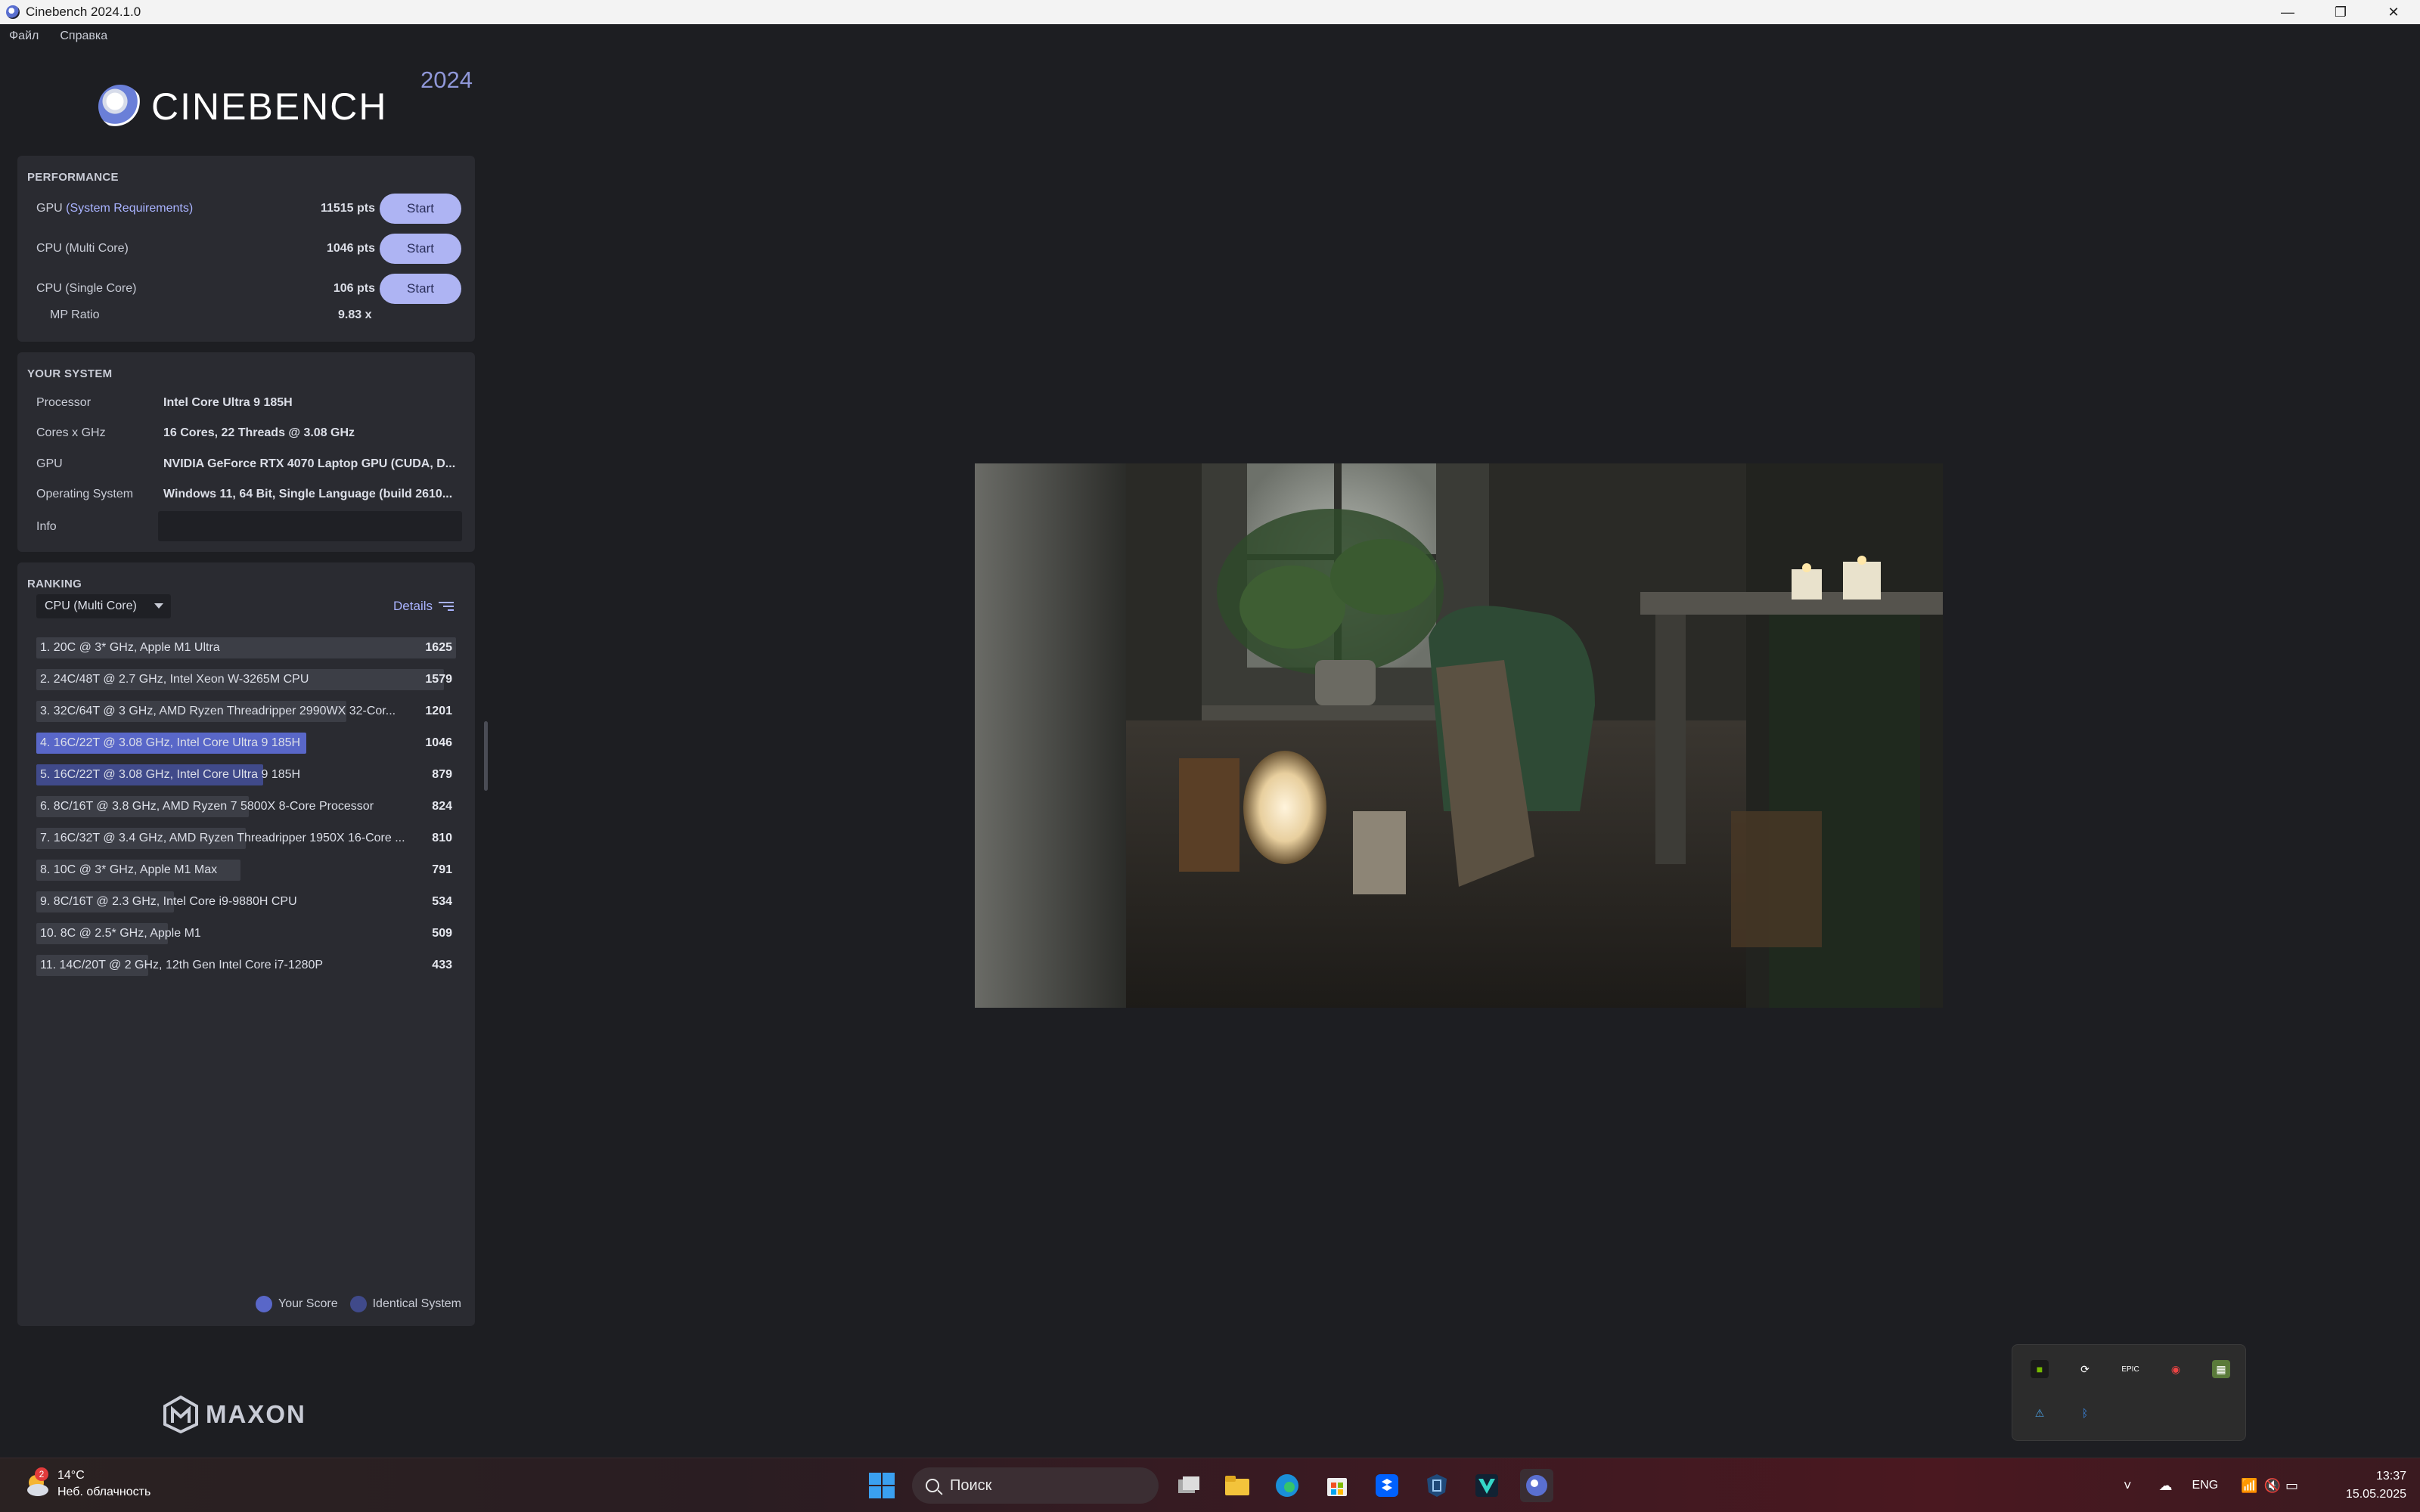 This screenshot has height=1512, width=2420. What do you see at coordinates (1536, 1485) in the screenshot?
I see `cinebench-taskbar-icon` at bounding box center [1536, 1485].